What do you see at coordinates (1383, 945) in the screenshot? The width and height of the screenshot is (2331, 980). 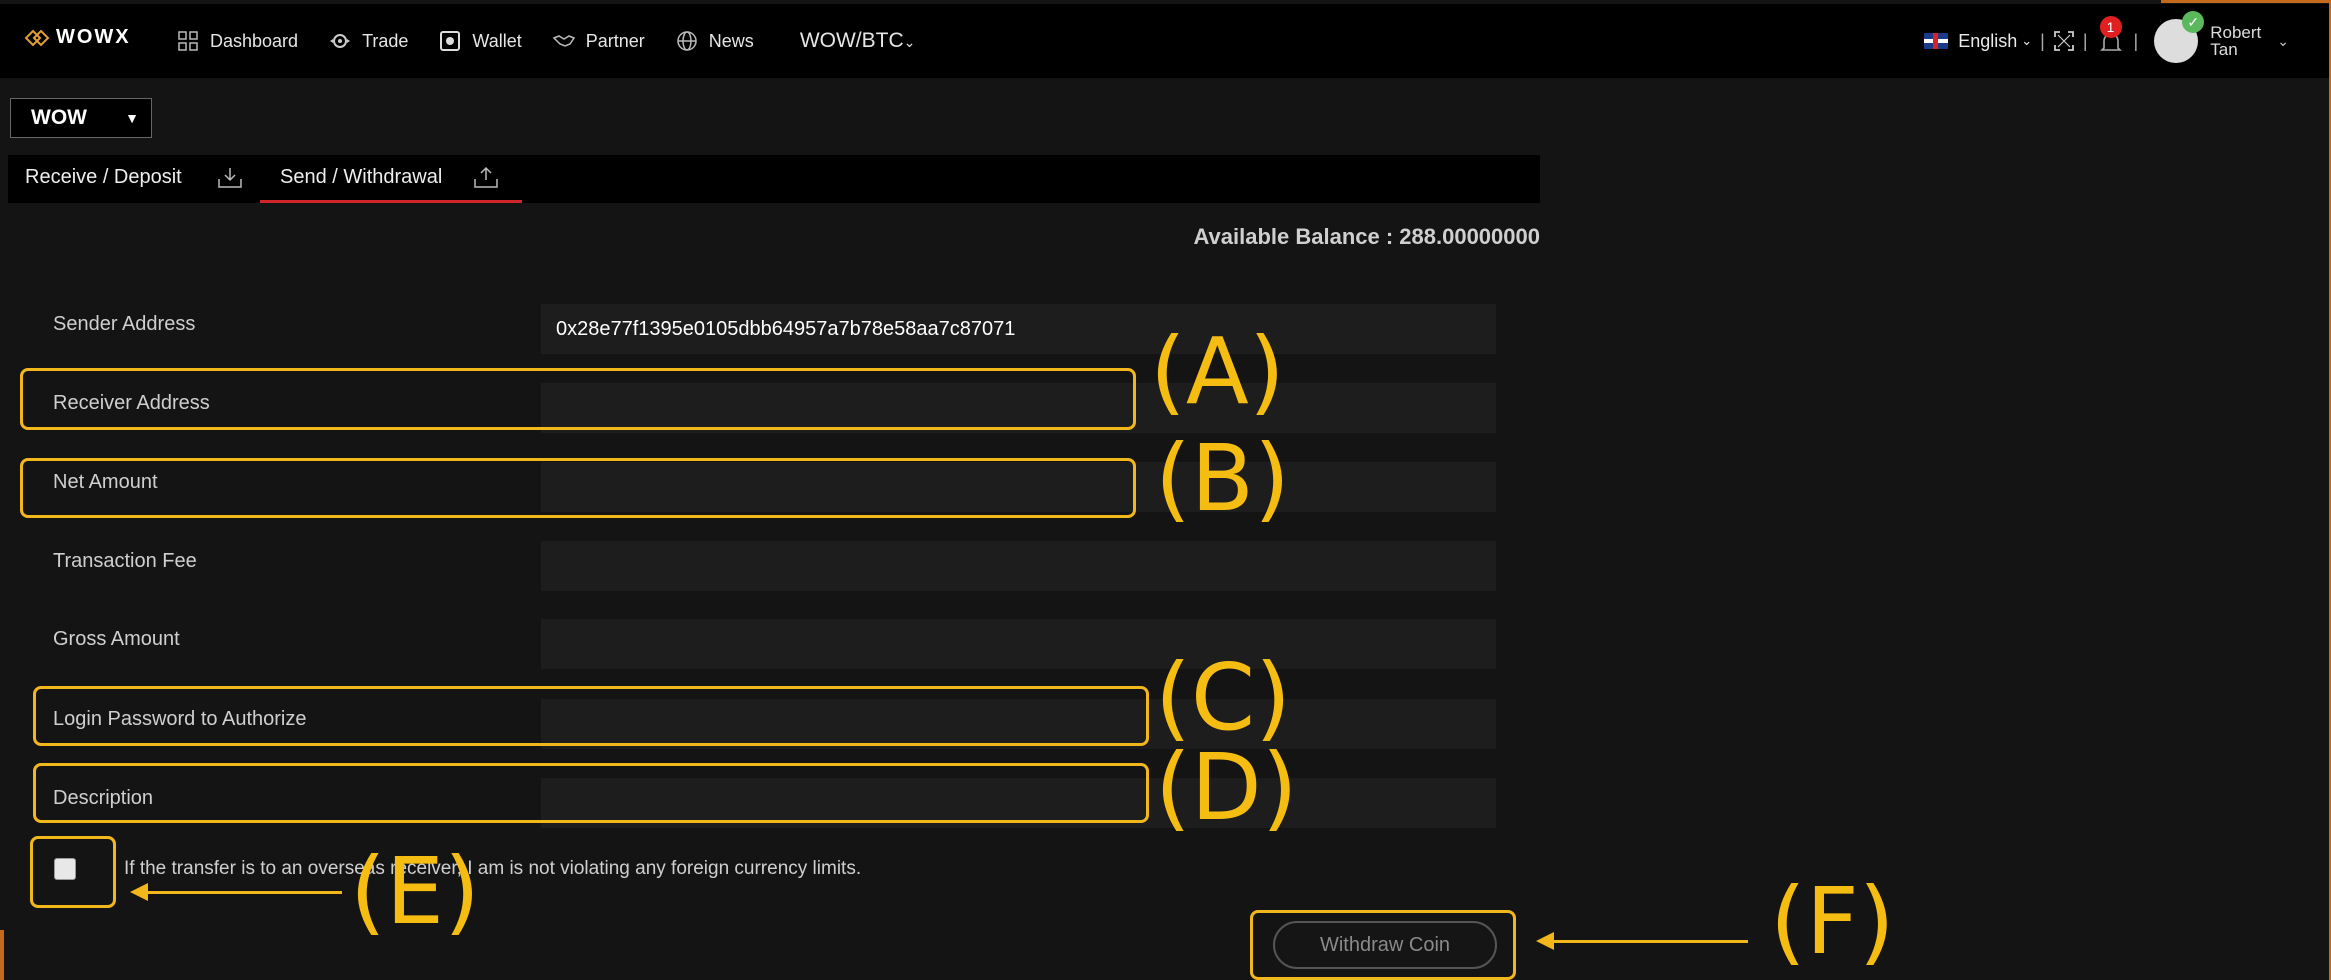 I see `highlight-box-f` at bounding box center [1383, 945].